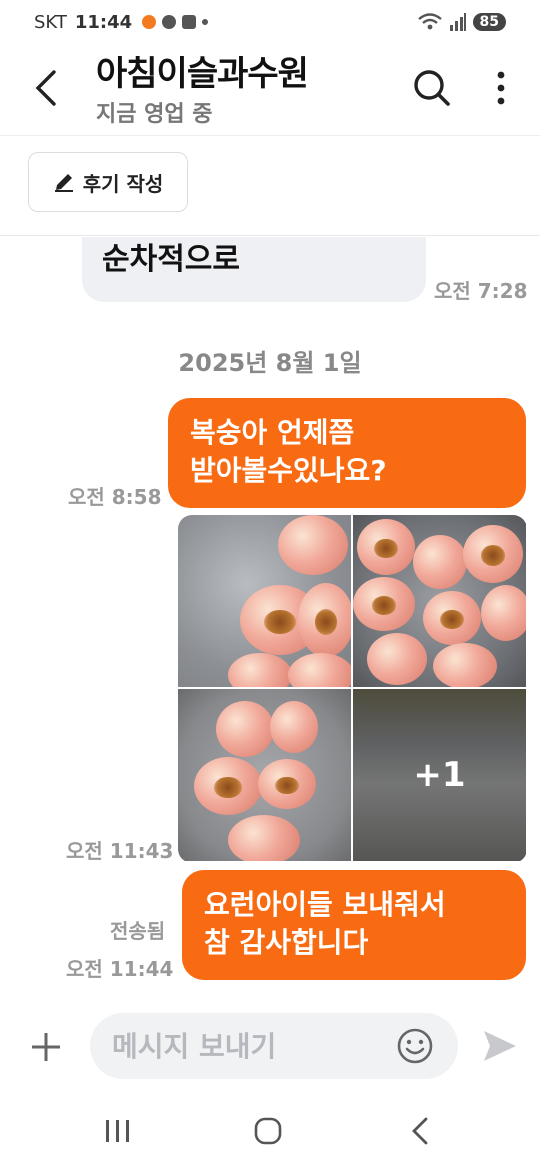 Image resolution: width=540 pixels, height=1170 pixels. What do you see at coordinates (63, 183) in the screenshot?
I see `pencil-icon` at bounding box center [63, 183].